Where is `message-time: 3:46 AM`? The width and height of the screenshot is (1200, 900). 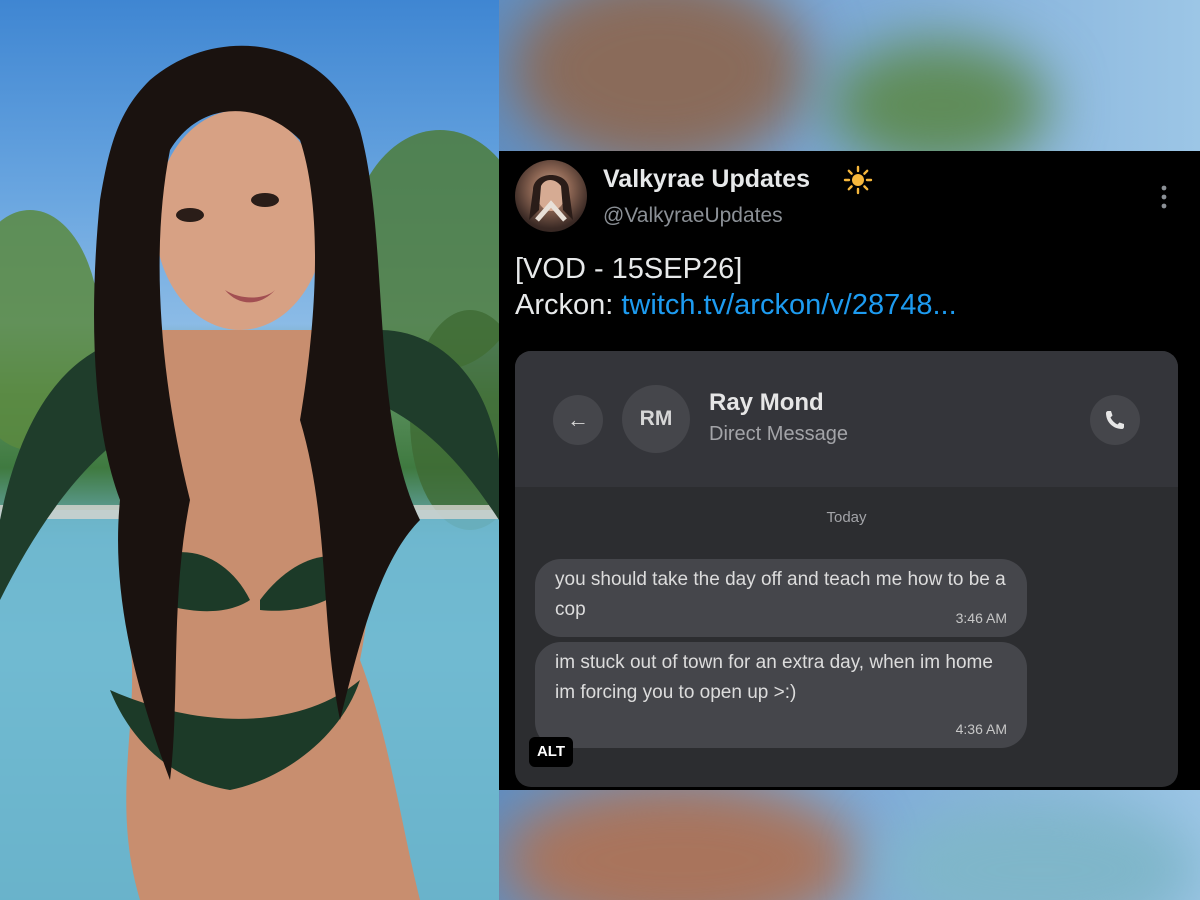 message-time: 3:46 AM is located at coordinates (981, 618).